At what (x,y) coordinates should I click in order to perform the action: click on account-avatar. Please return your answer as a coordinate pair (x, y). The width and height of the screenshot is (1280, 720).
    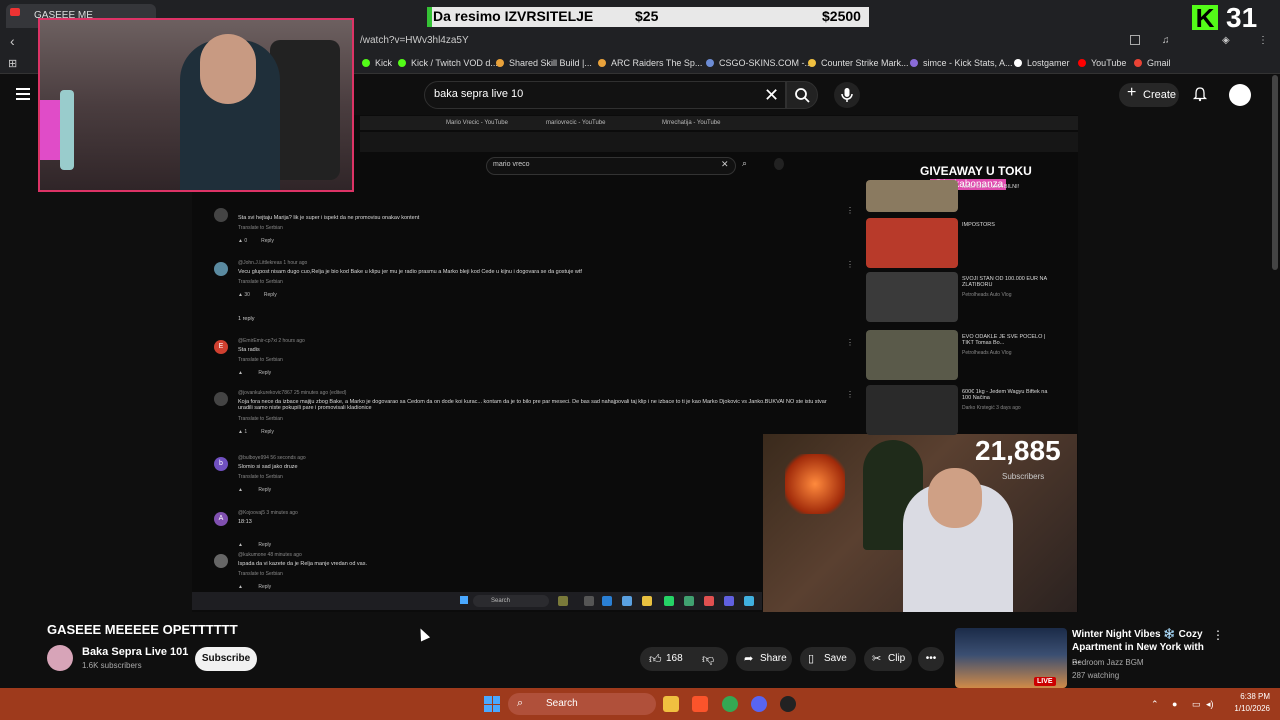
    Looking at the image, I should click on (1240, 95).